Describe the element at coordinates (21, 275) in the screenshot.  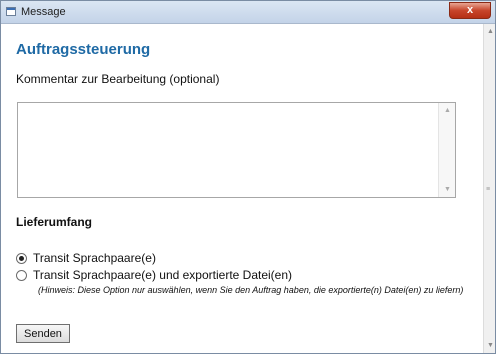
I see `radio-unselected-icon` at that location.